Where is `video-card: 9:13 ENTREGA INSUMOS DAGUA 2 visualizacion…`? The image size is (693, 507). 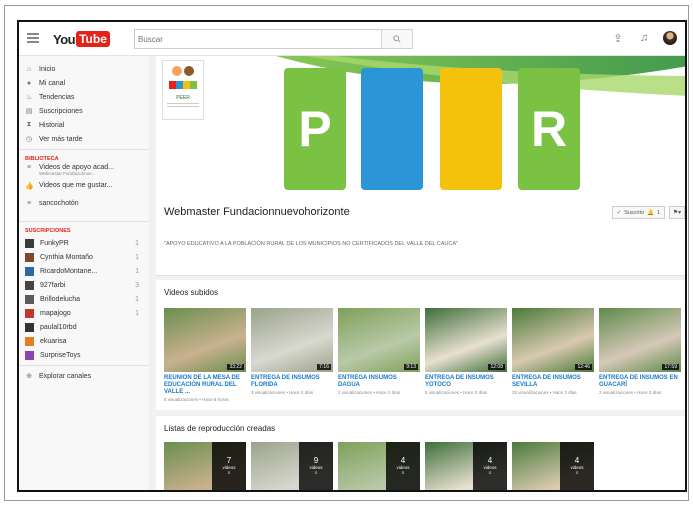
video-card: 9:13 ENTREGA INSUMOS DAGUA 2 visualizacion… is located at coordinates (379, 351).